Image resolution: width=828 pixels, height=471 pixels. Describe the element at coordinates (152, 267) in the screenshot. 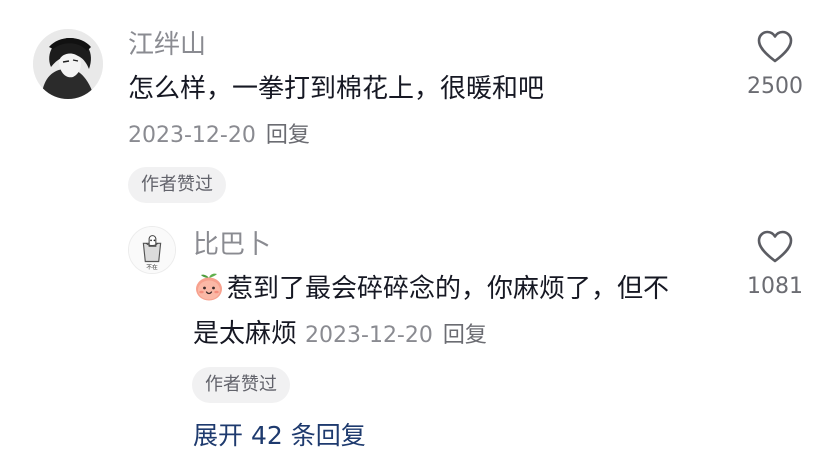

I see `svg-text: 不在` at that location.